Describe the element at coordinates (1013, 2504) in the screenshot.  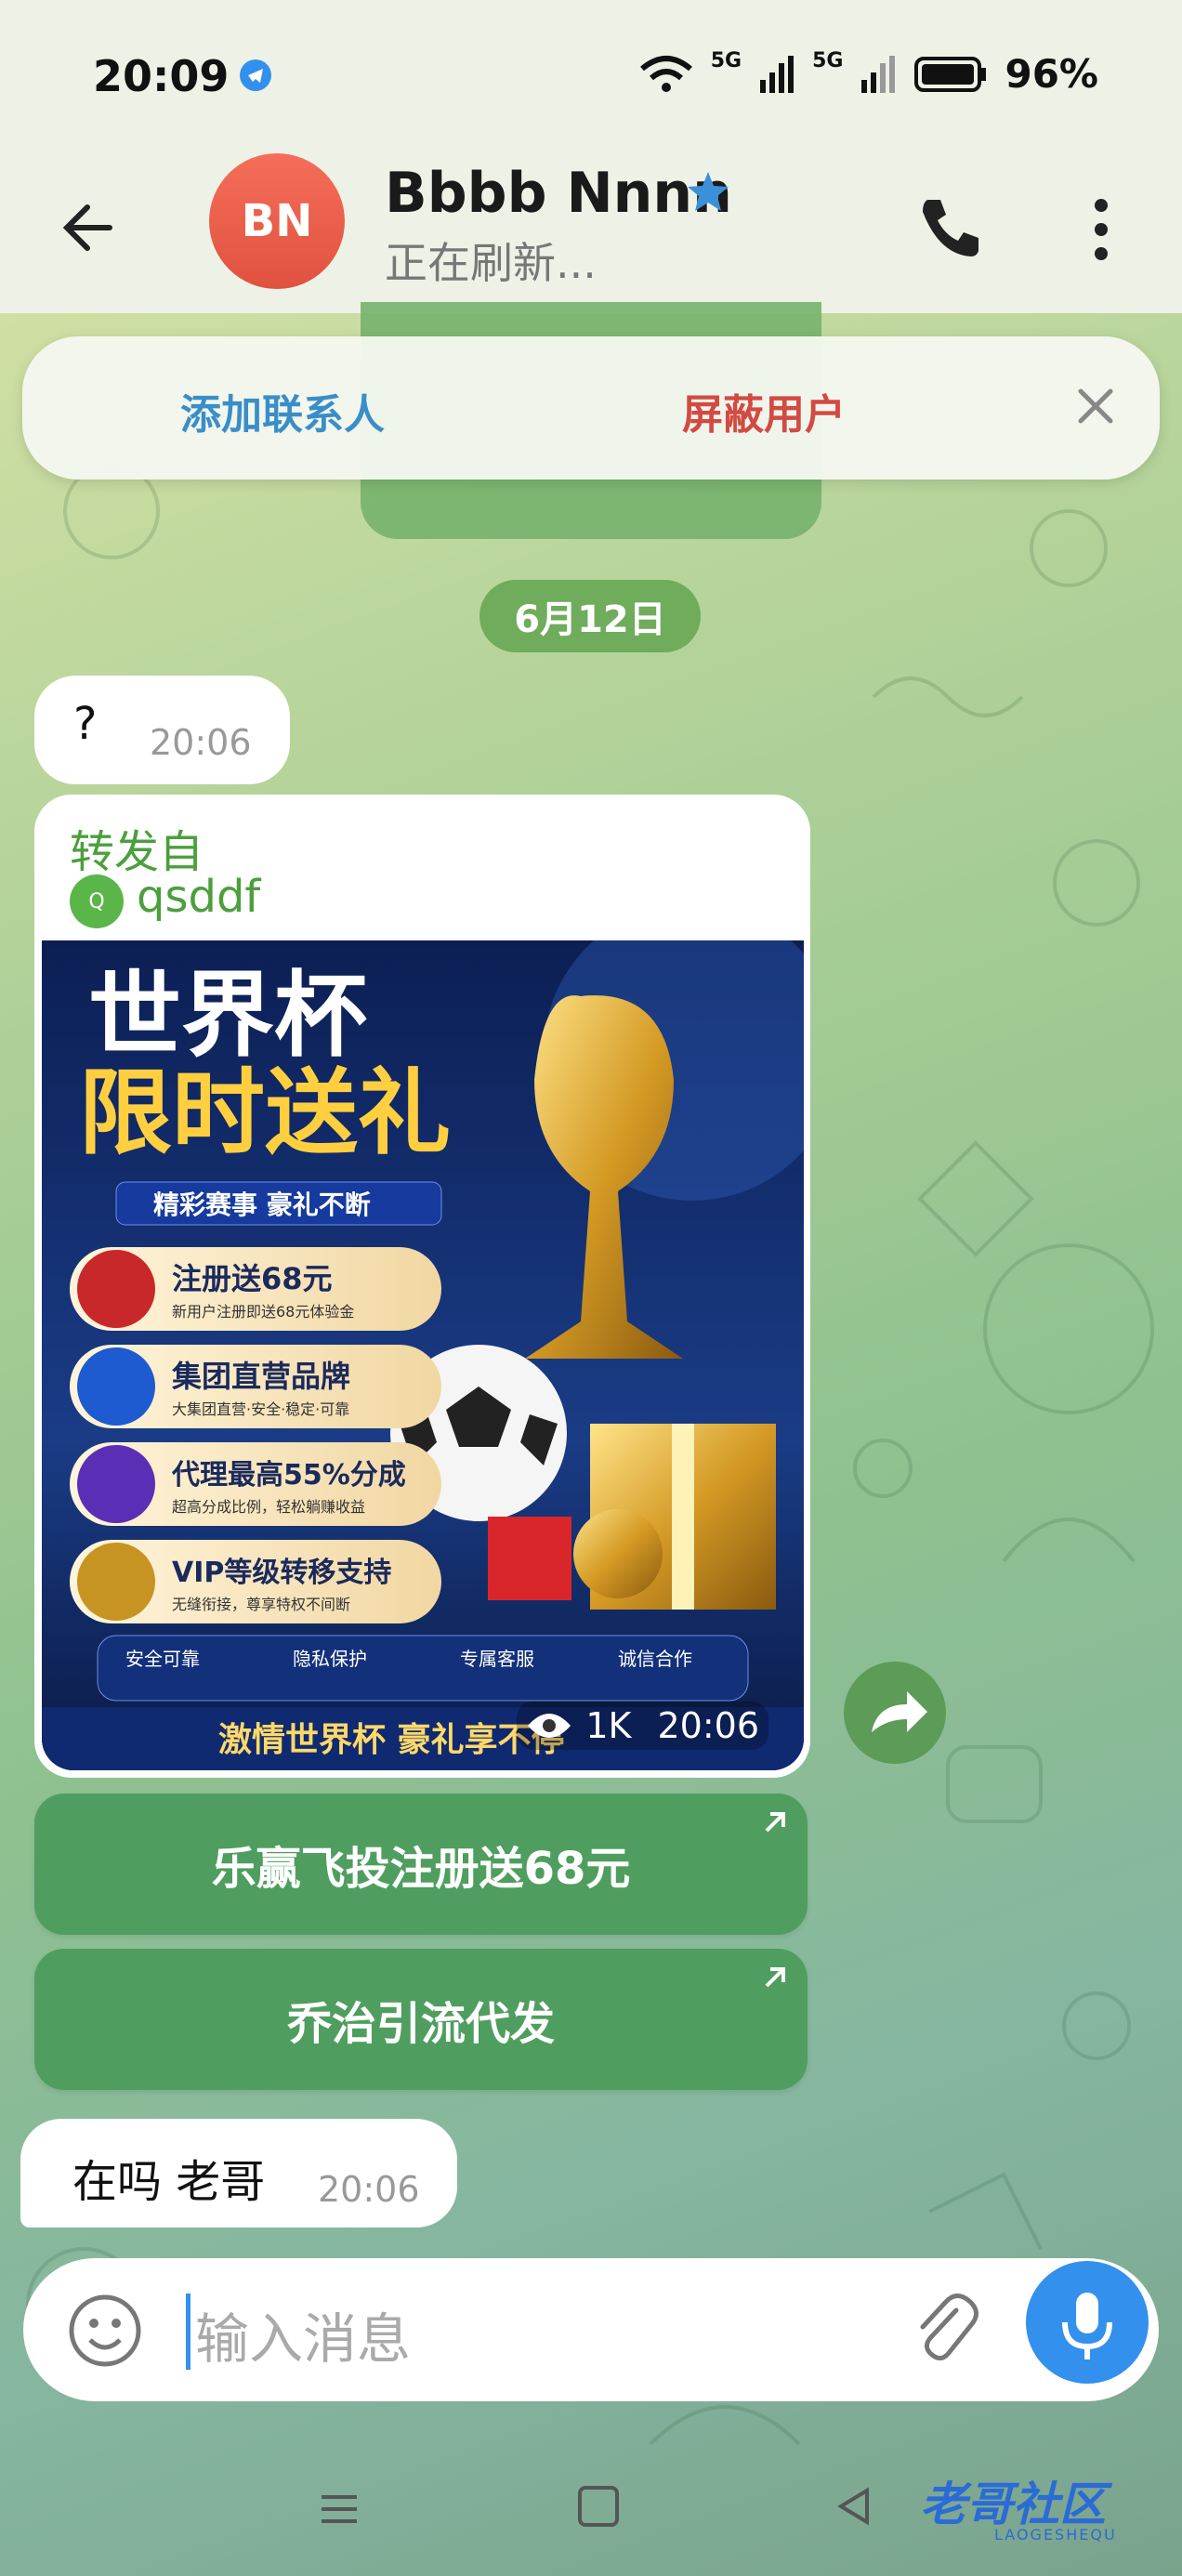
I see `watermark-logo: 老哥社区` at that location.